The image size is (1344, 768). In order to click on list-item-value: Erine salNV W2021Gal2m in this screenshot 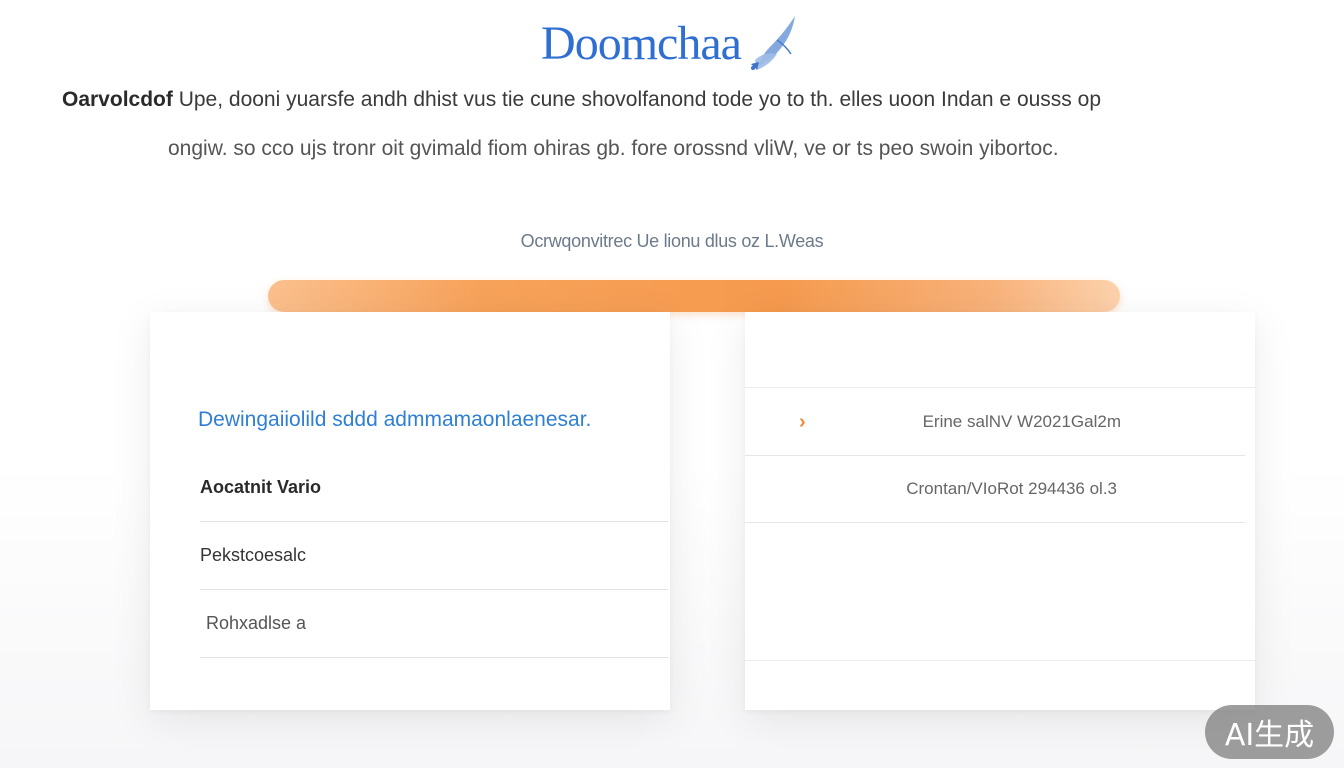, I will do `click(1021, 421)`.